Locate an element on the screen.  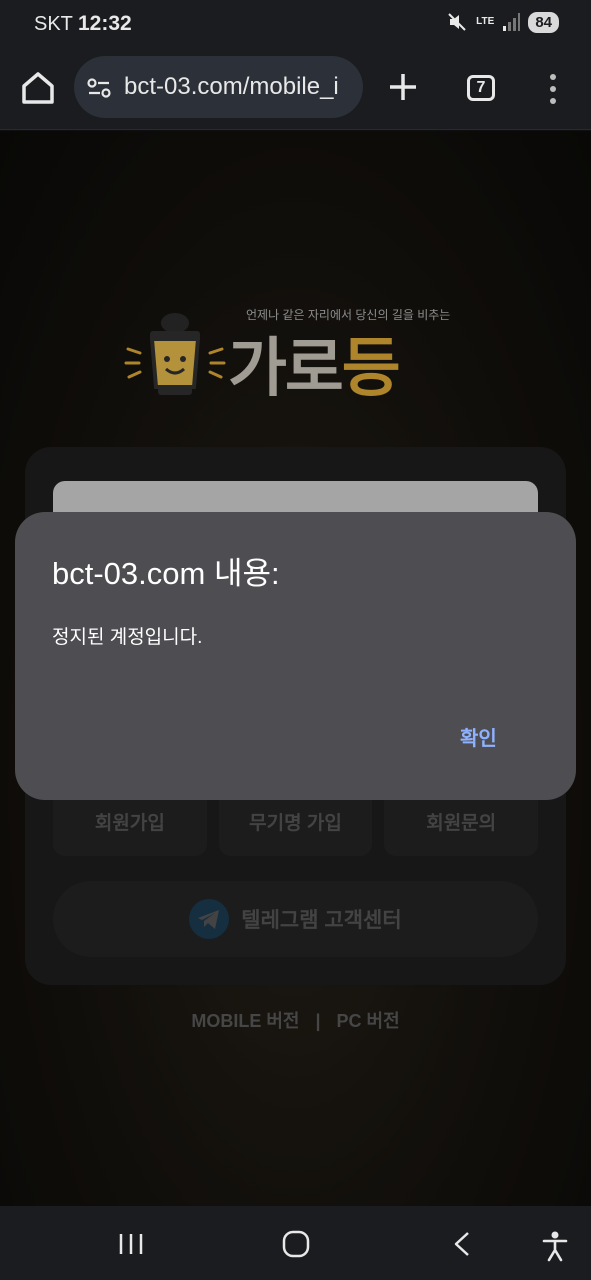
clock: 12:32 is located at coordinates (105, 23).